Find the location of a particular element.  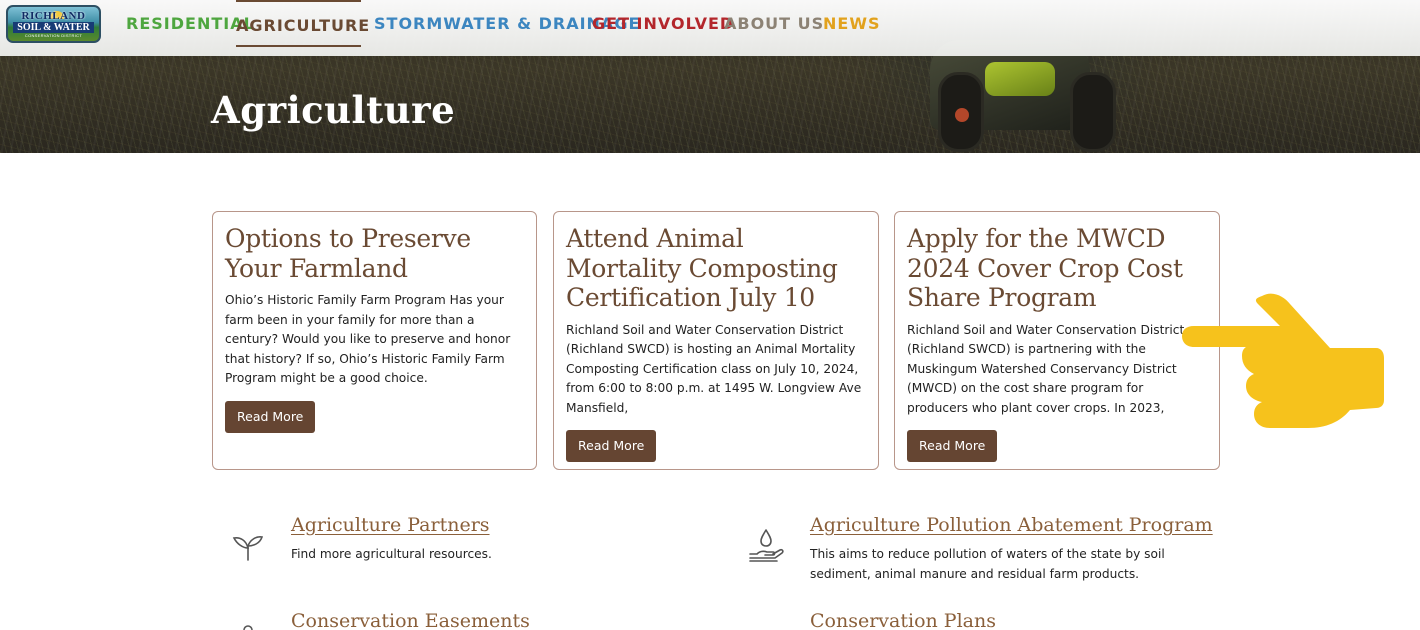

tractor-hood is located at coordinates (1020, 79).